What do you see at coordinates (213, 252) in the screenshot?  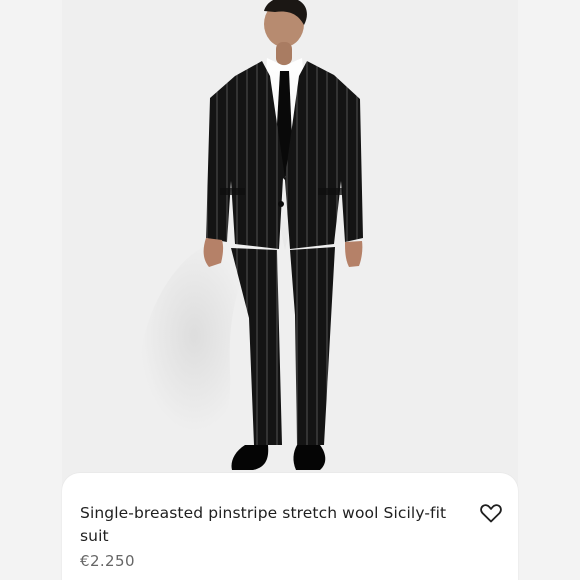 I see `left-hand` at bounding box center [213, 252].